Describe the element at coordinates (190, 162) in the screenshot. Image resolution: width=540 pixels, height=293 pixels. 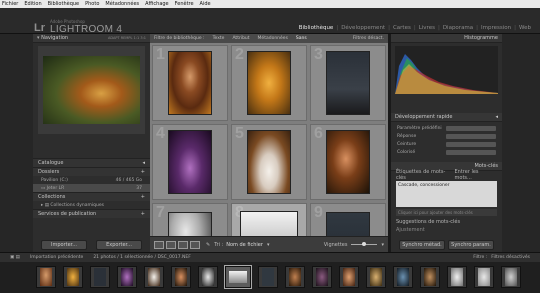
I see `grid-cell: 4` at that location.